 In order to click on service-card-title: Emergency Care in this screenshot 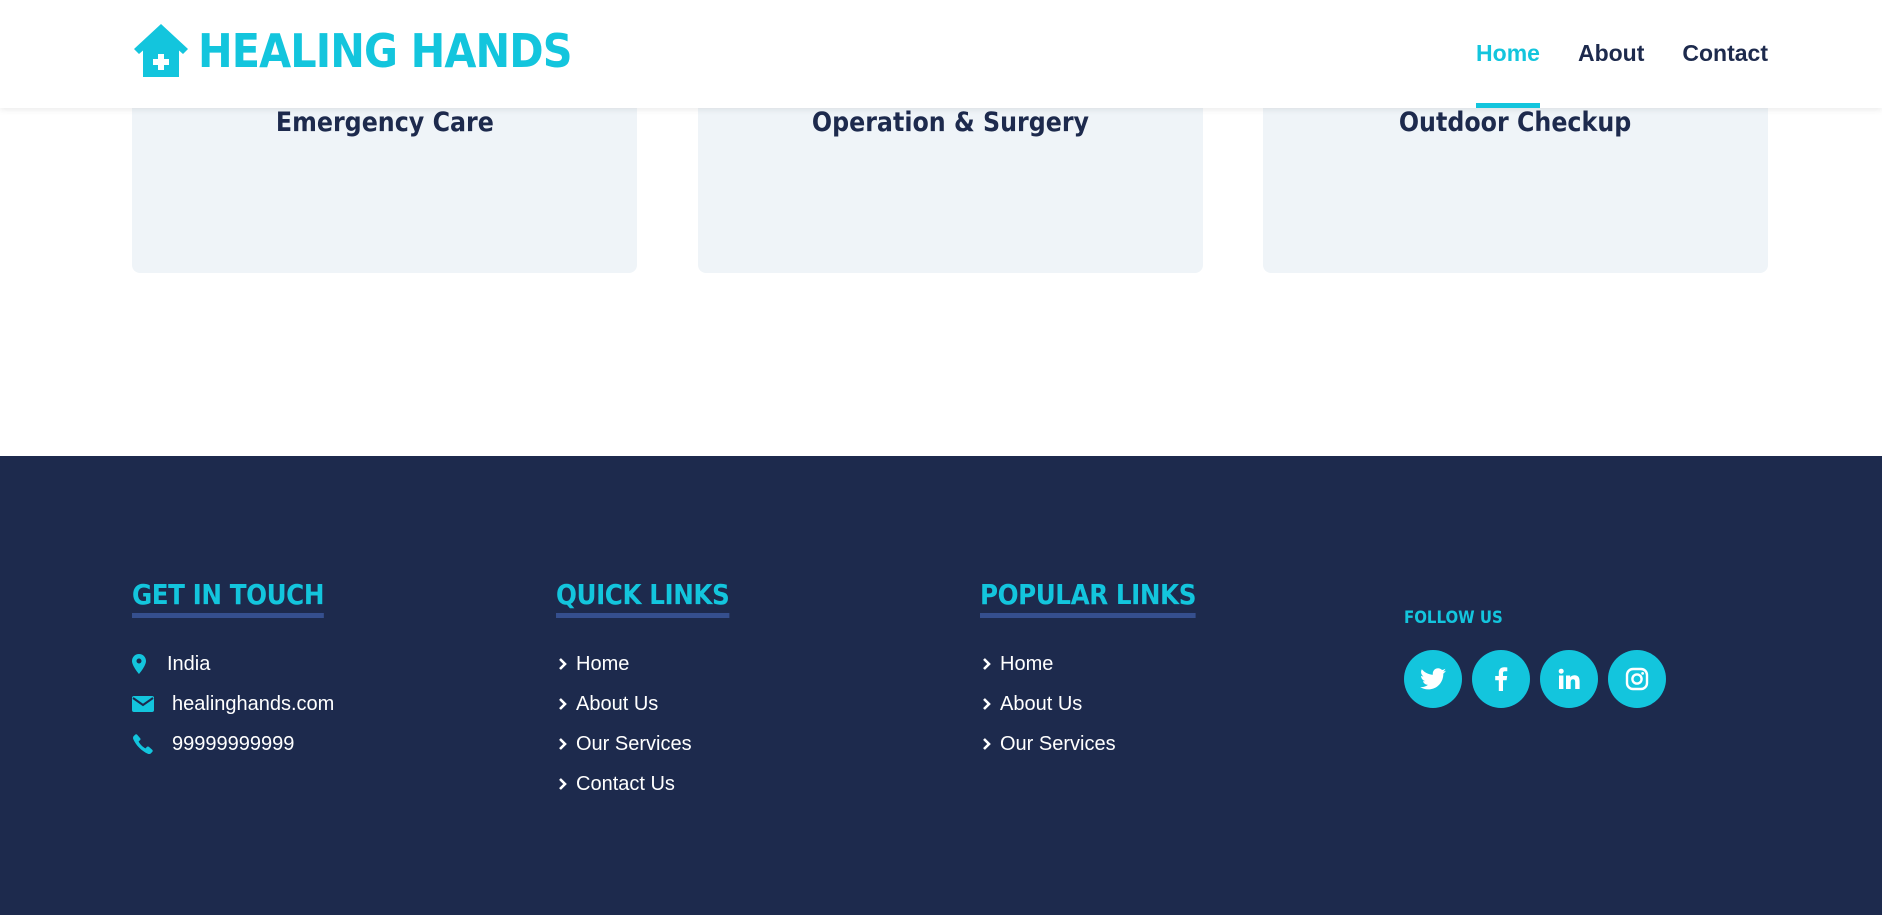, I will do `click(384, 122)`.